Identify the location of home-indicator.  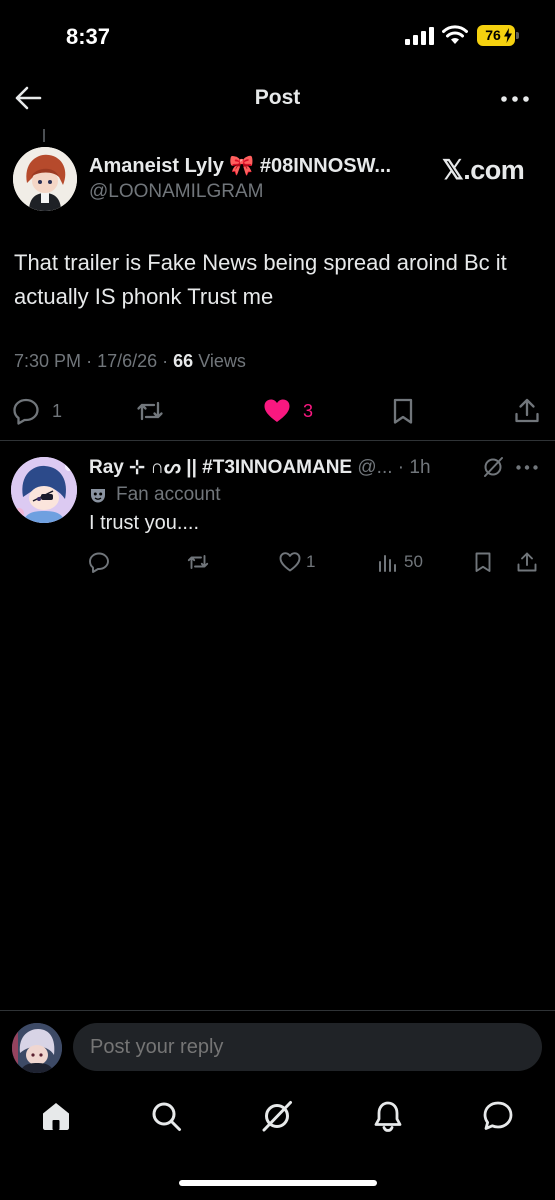
(278, 1183).